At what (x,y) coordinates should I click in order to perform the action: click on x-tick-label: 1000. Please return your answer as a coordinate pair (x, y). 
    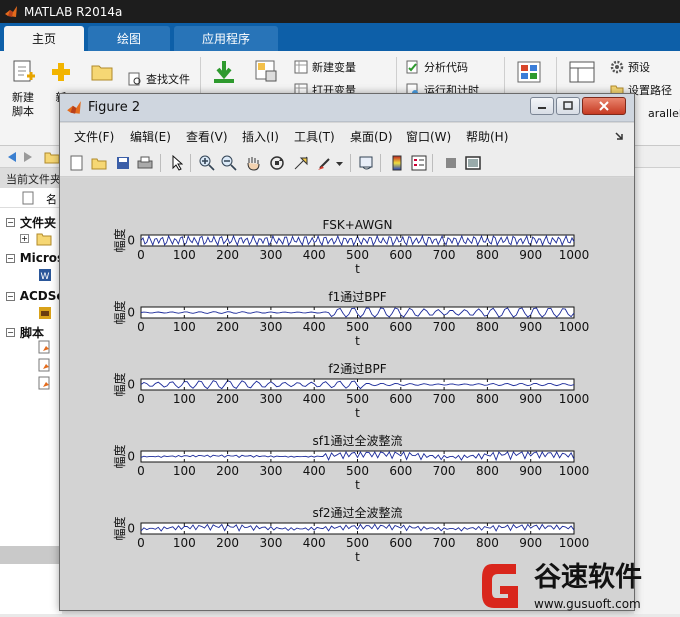
    Looking at the image, I should click on (574, 543).